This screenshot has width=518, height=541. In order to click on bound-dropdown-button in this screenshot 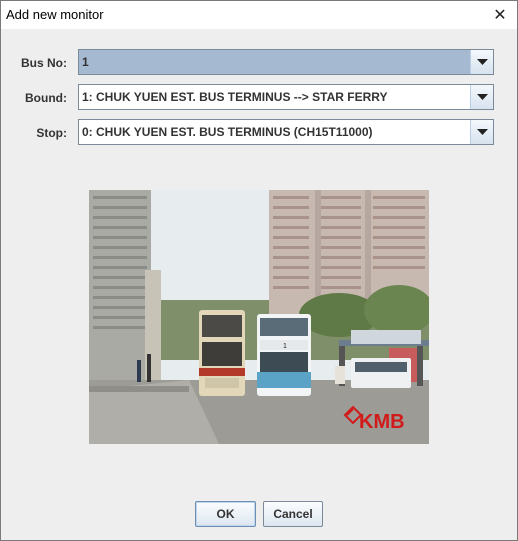, I will do `click(481, 97)`.